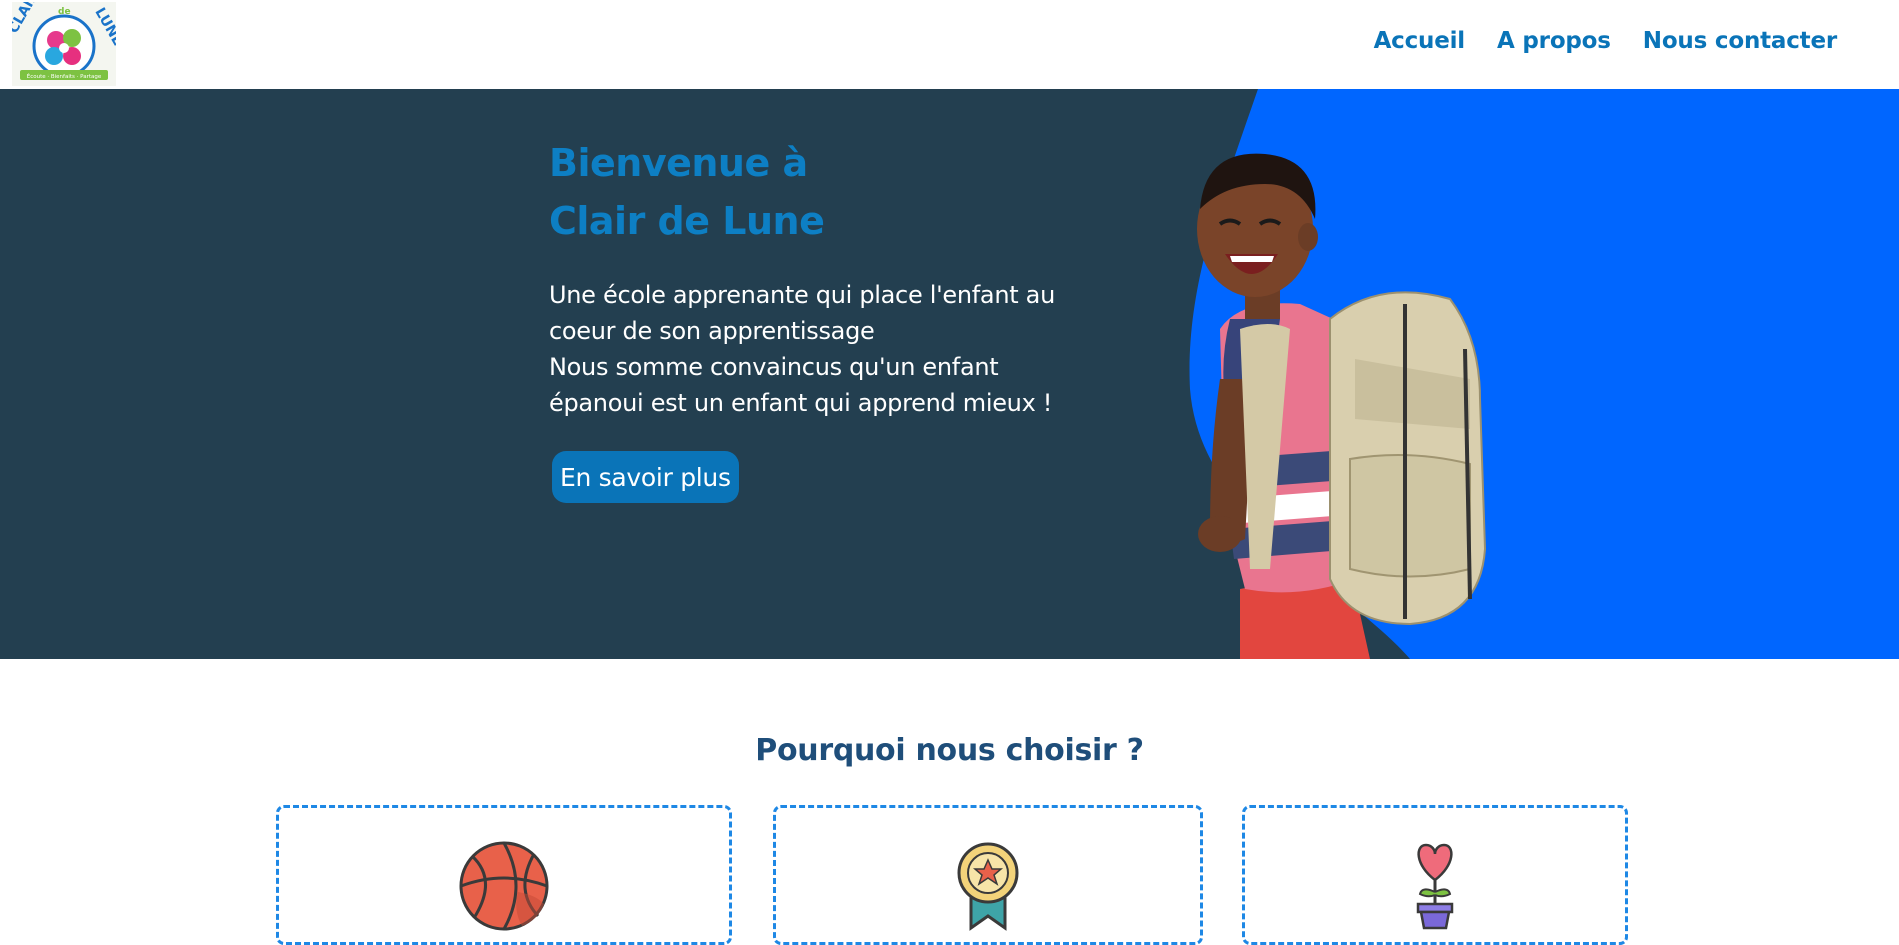  I want to click on heart-flower-pot-icon, so click(1435, 886).